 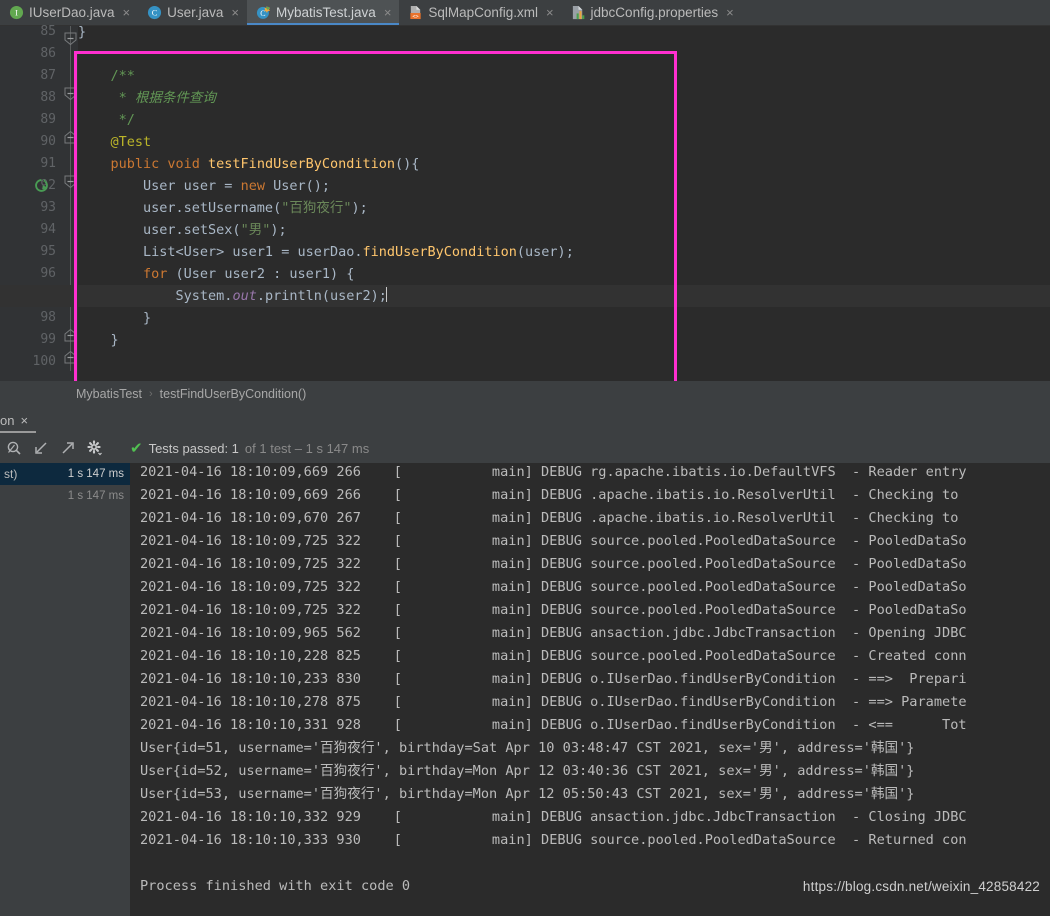 What do you see at coordinates (106, 76) in the screenshot?
I see `code-line: /**` at bounding box center [106, 76].